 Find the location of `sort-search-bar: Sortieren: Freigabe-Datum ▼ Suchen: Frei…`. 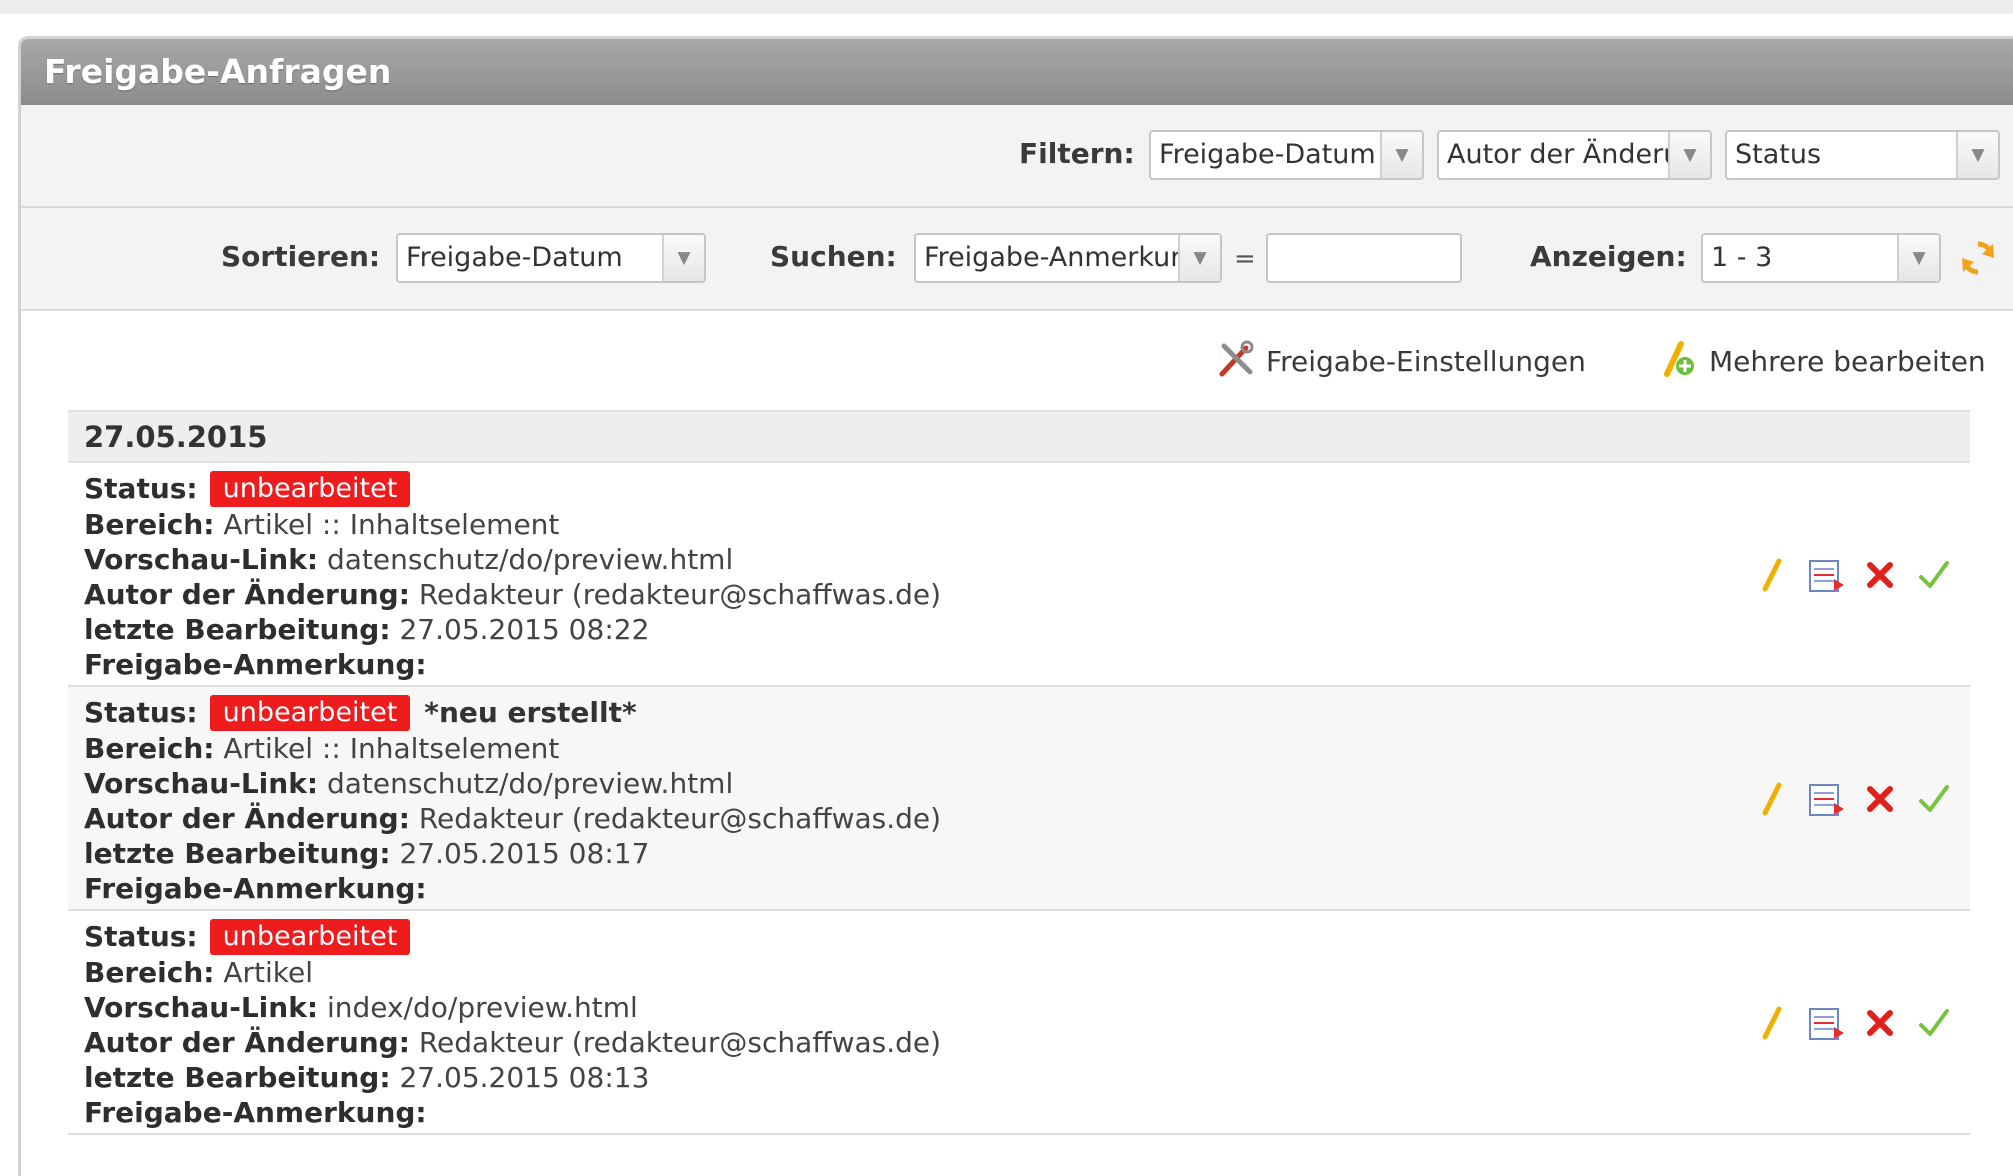

sort-search-bar: Sortieren: Freigabe-Datum ▼ Suchen: Frei… is located at coordinates (1017, 259).